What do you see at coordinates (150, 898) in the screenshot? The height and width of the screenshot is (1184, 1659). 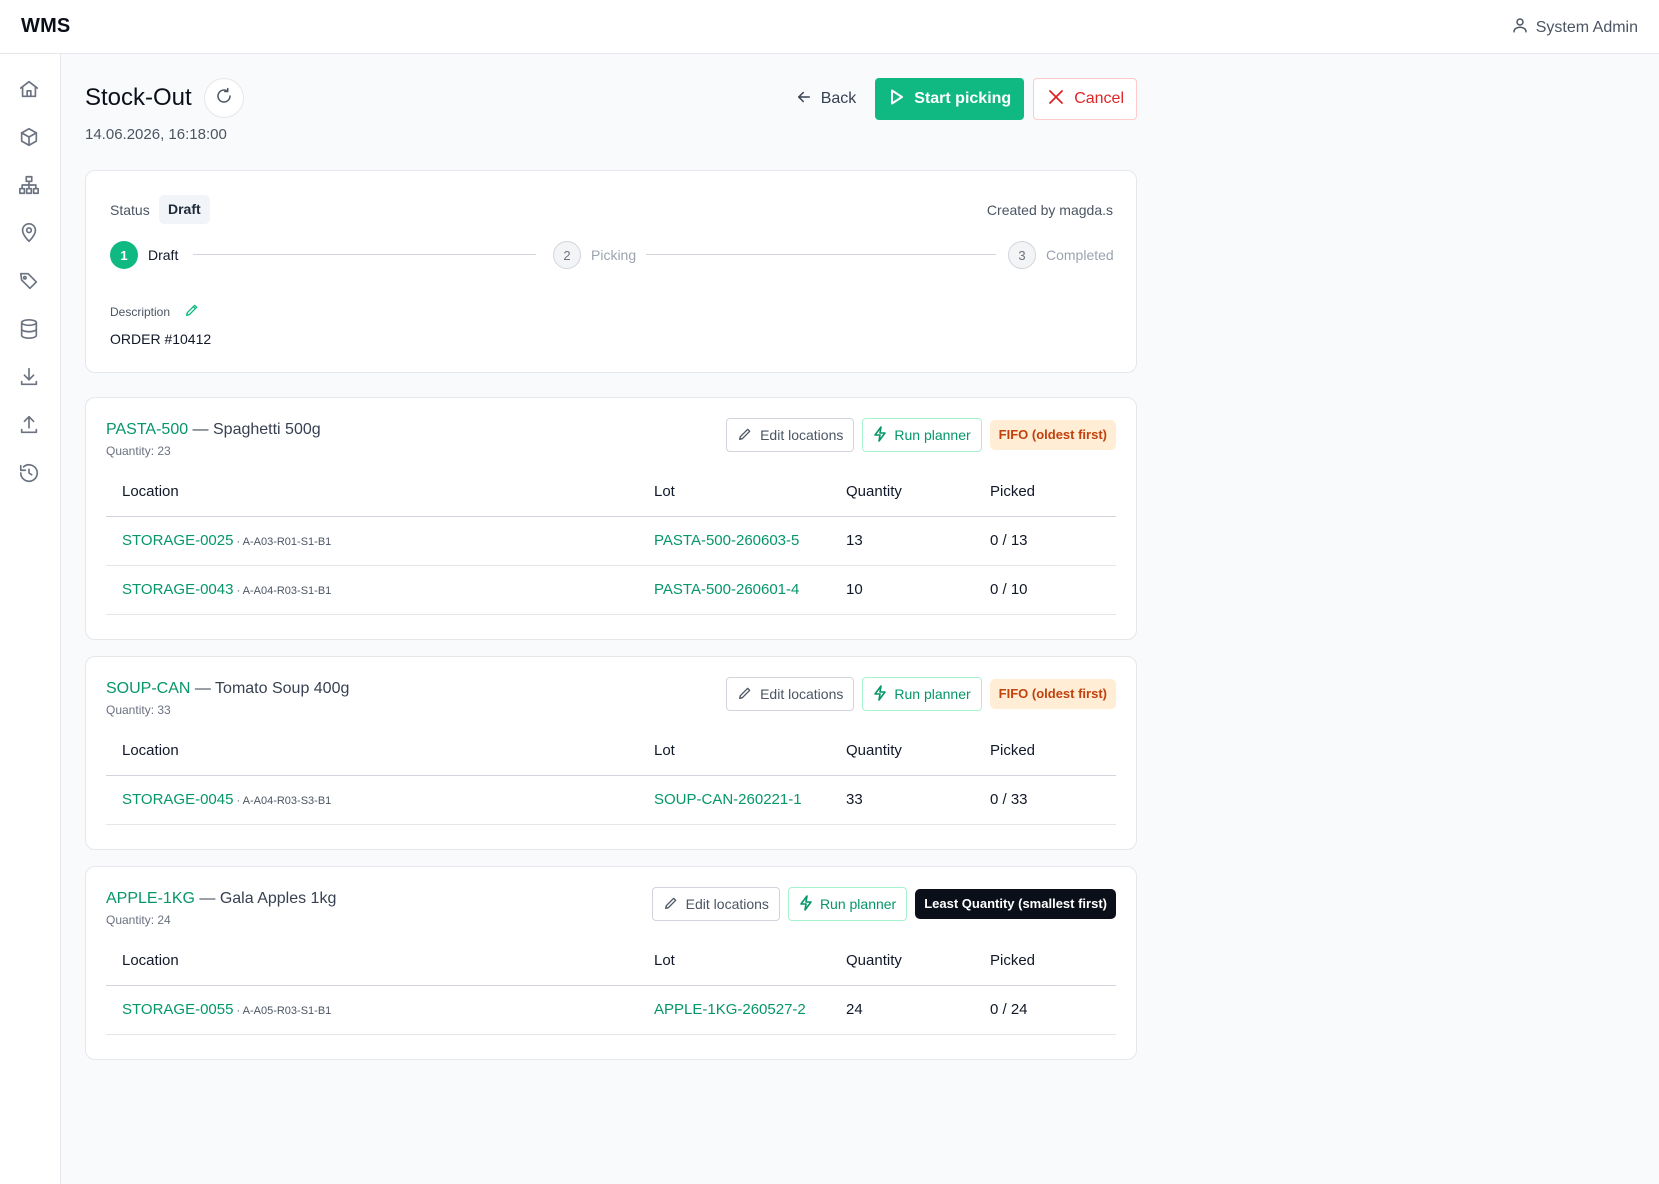 I see `item-sku-link: APPLE-1KG` at bounding box center [150, 898].